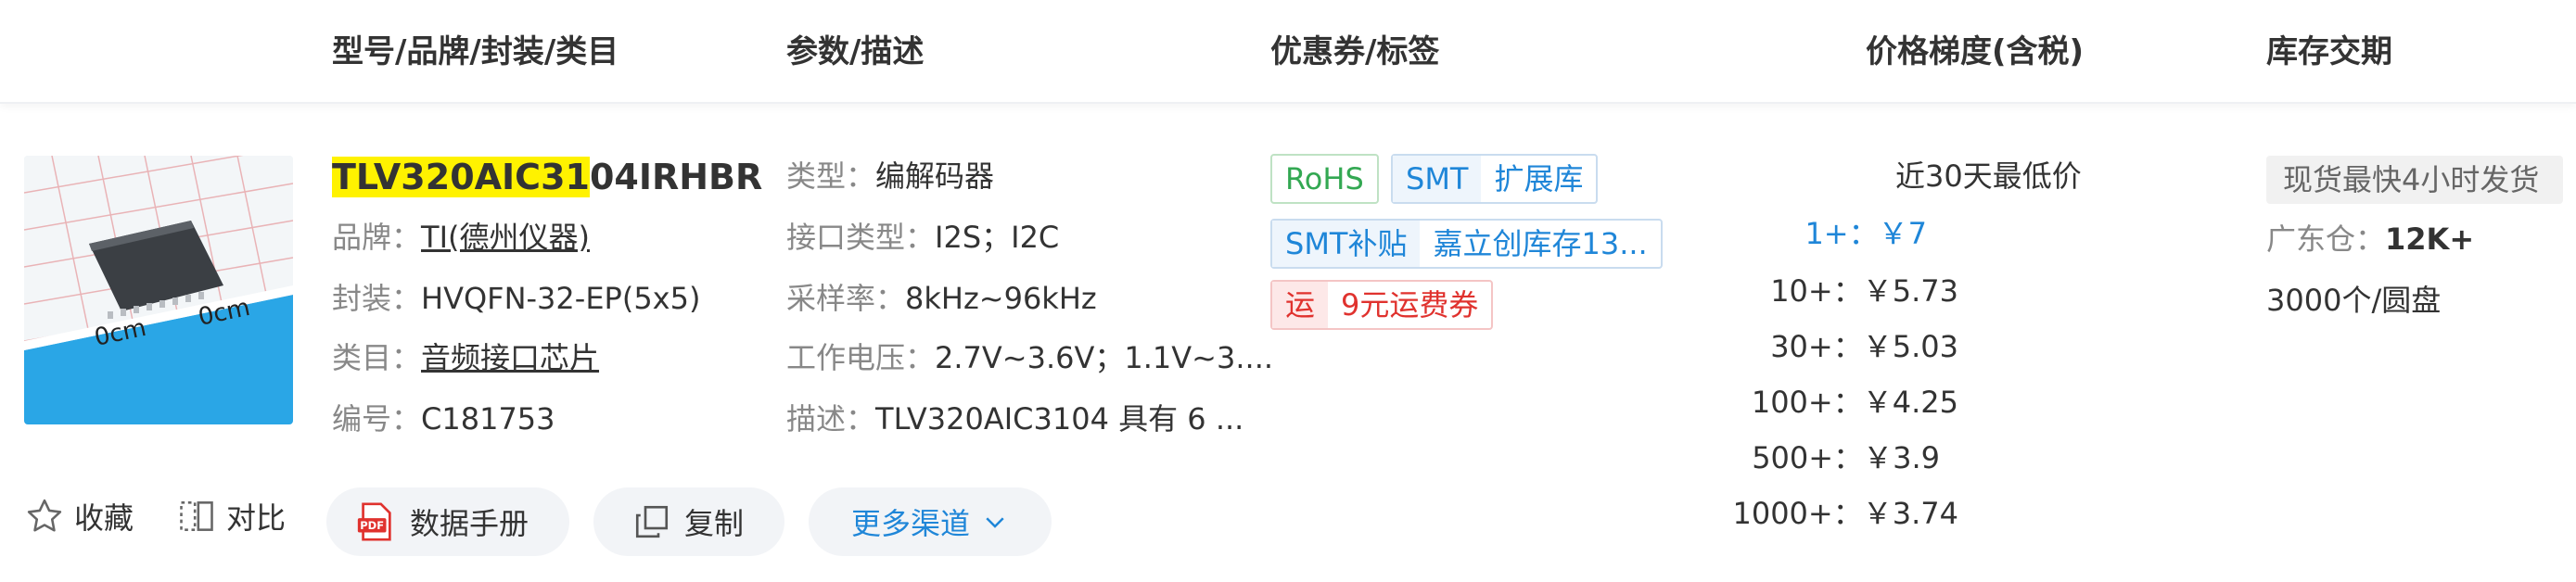 The height and width of the screenshot is (582, 2576). I want to click on smt-ext-label: 扩展库, so click(1539, 178).